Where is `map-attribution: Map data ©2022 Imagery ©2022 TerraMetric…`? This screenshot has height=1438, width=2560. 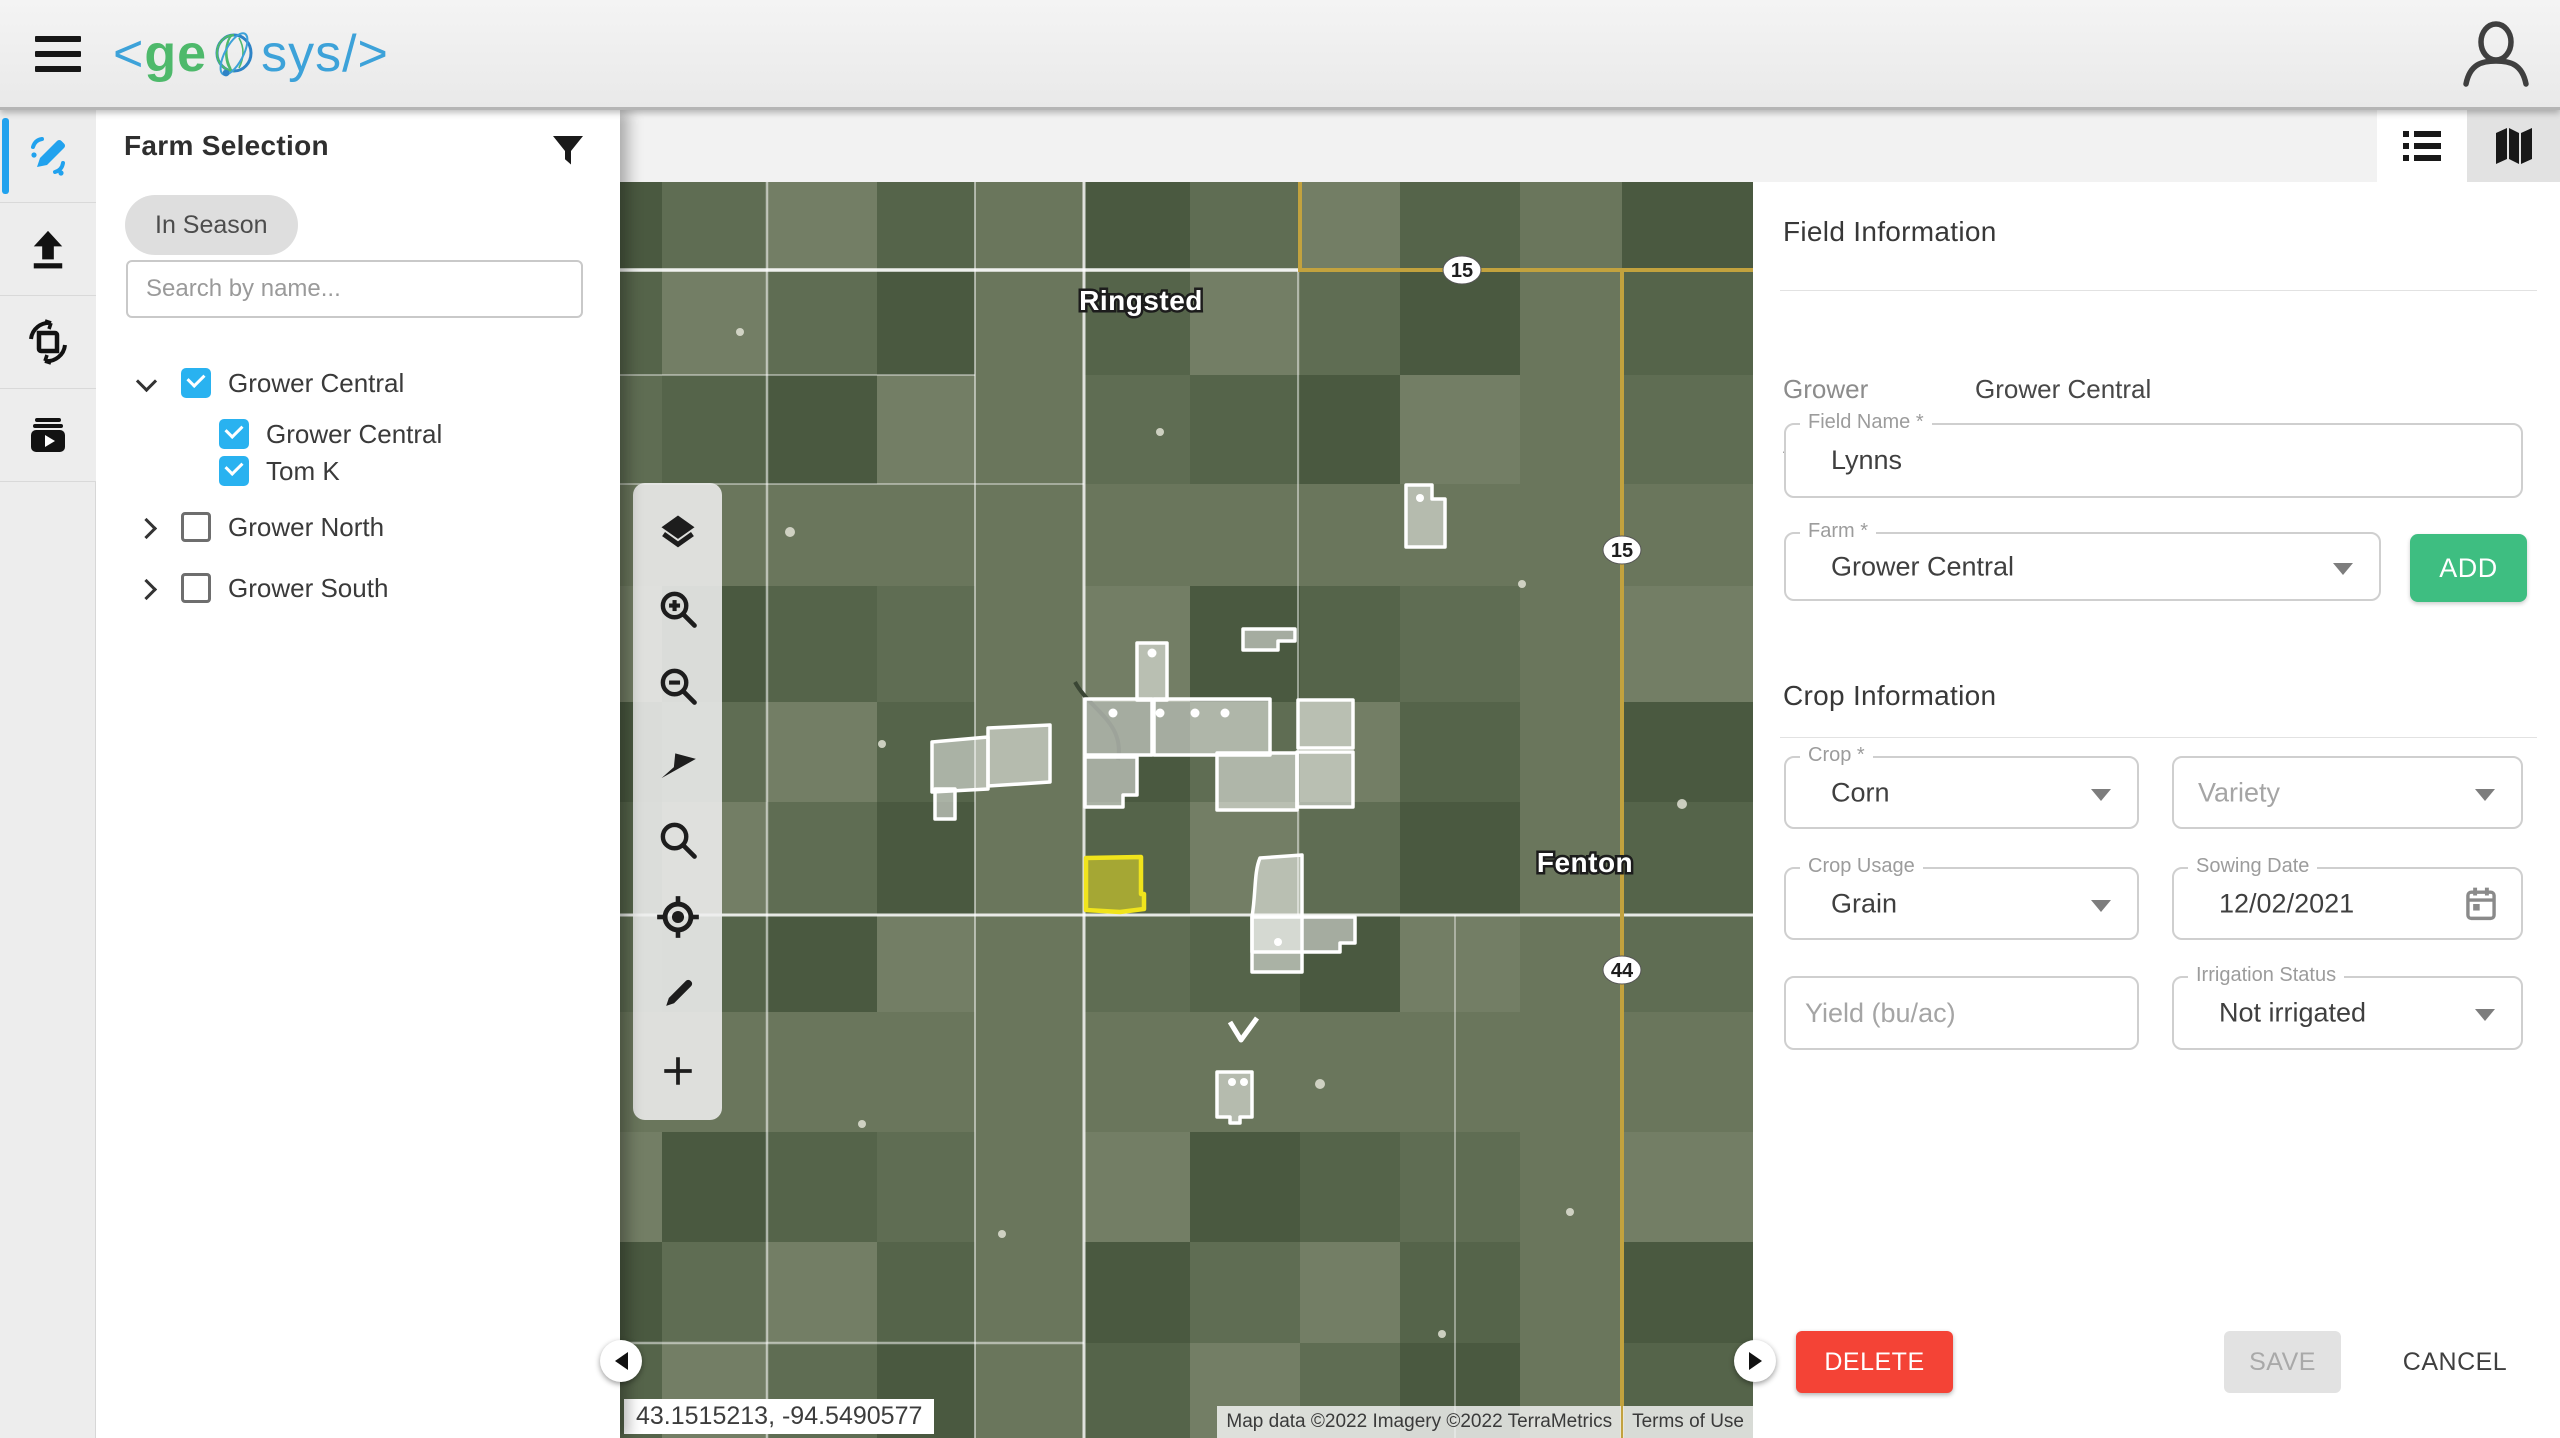 map-attribution: Map data ©2022 Imagery ©2022 TerraMetric… is located at coordinates (1485, 1422).